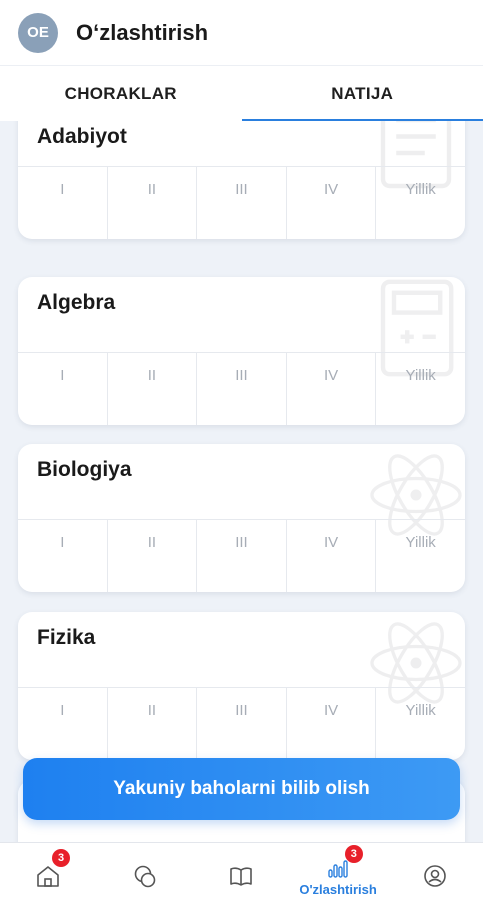 The height and width of the screenshot is (908, 483). Describe the element at coordinates (76, 302) in the screenshot. I see `subject-title: Algebra` at that location.